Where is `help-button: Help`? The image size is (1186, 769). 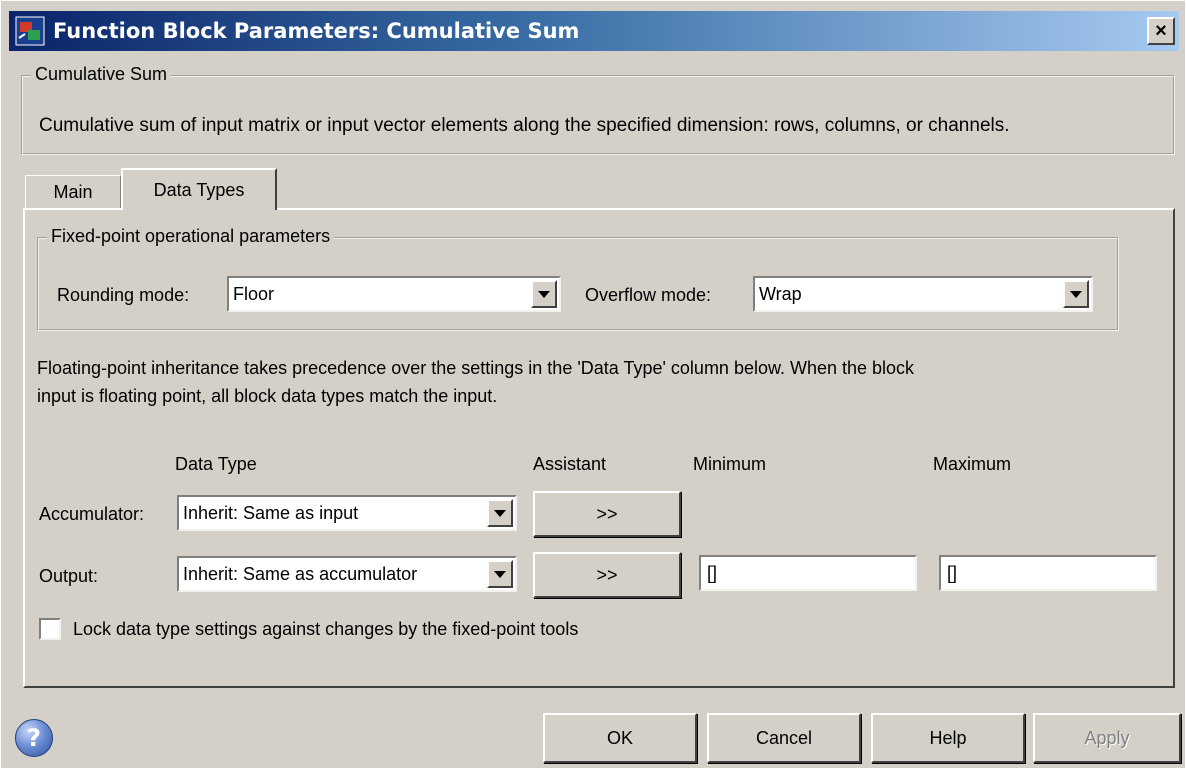
help-button: Help is located at coordinates (948, 738).